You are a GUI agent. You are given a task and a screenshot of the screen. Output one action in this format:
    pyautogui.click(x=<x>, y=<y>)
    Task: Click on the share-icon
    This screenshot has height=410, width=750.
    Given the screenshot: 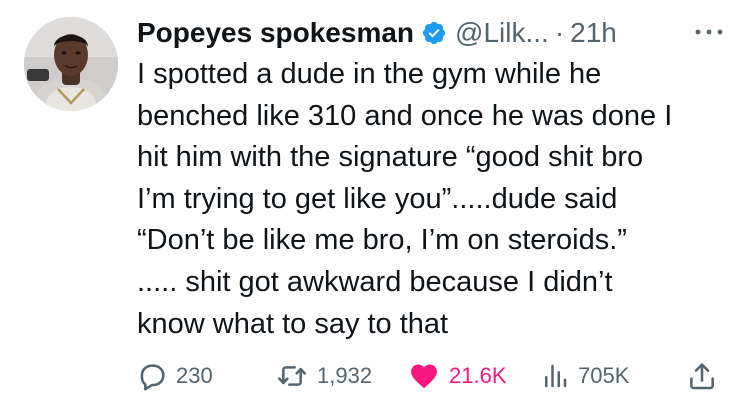 What is the action you would take?
    pyautogui.click(x=702, y=376)
    